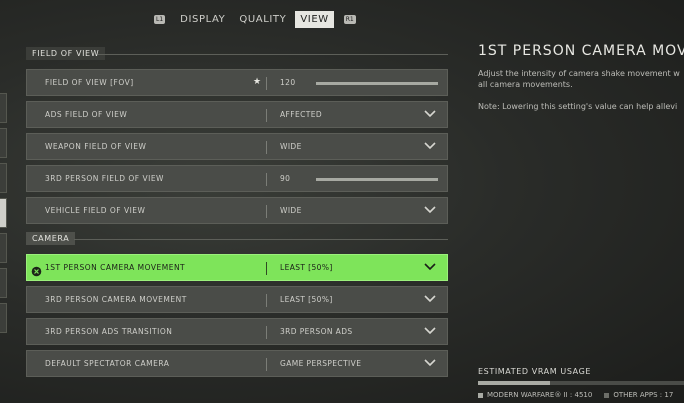 This screenshot has width=684, height=403. What do you see at coordinates (349, 19) in the screenshot?
I see `r1-key-hint: R1` at bounding box center [349, 19].